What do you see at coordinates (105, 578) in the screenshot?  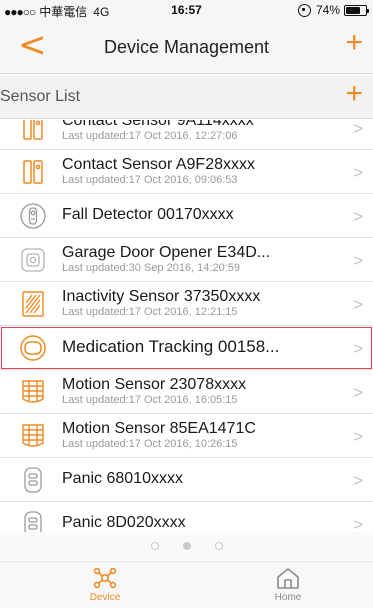 I see `device-network-icon` at bounding box center [105, 578].